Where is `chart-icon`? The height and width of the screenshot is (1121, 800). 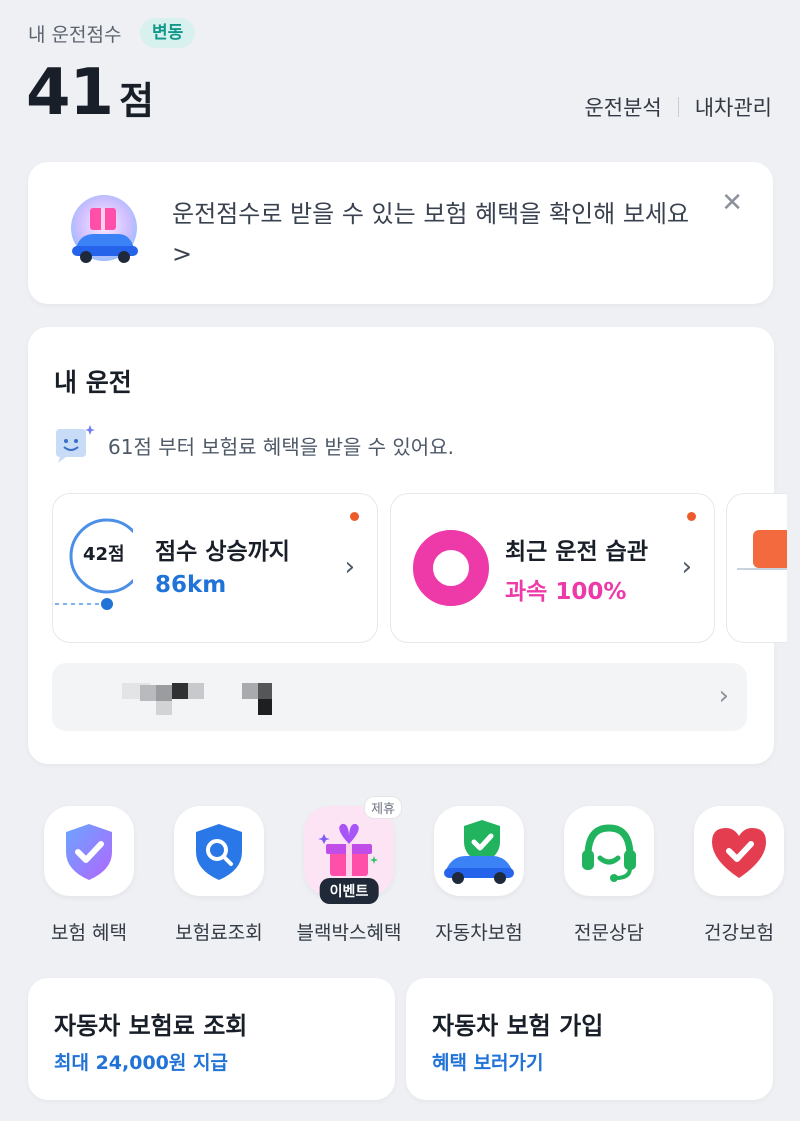 chart-icon is located at coordinates (770, 549).